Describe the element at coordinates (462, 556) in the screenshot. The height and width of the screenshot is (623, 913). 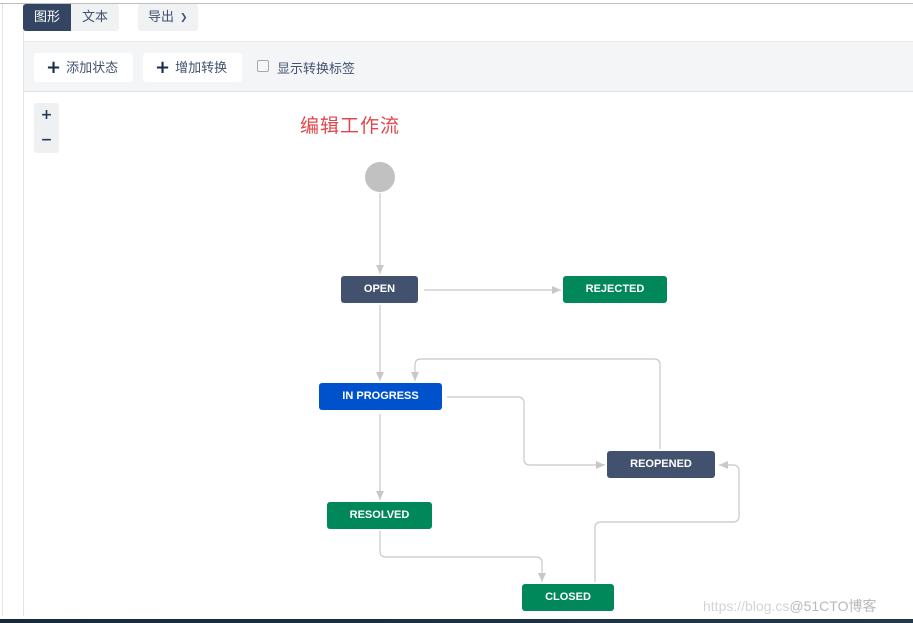
I see `transition-resolved-to-closed` at that location.